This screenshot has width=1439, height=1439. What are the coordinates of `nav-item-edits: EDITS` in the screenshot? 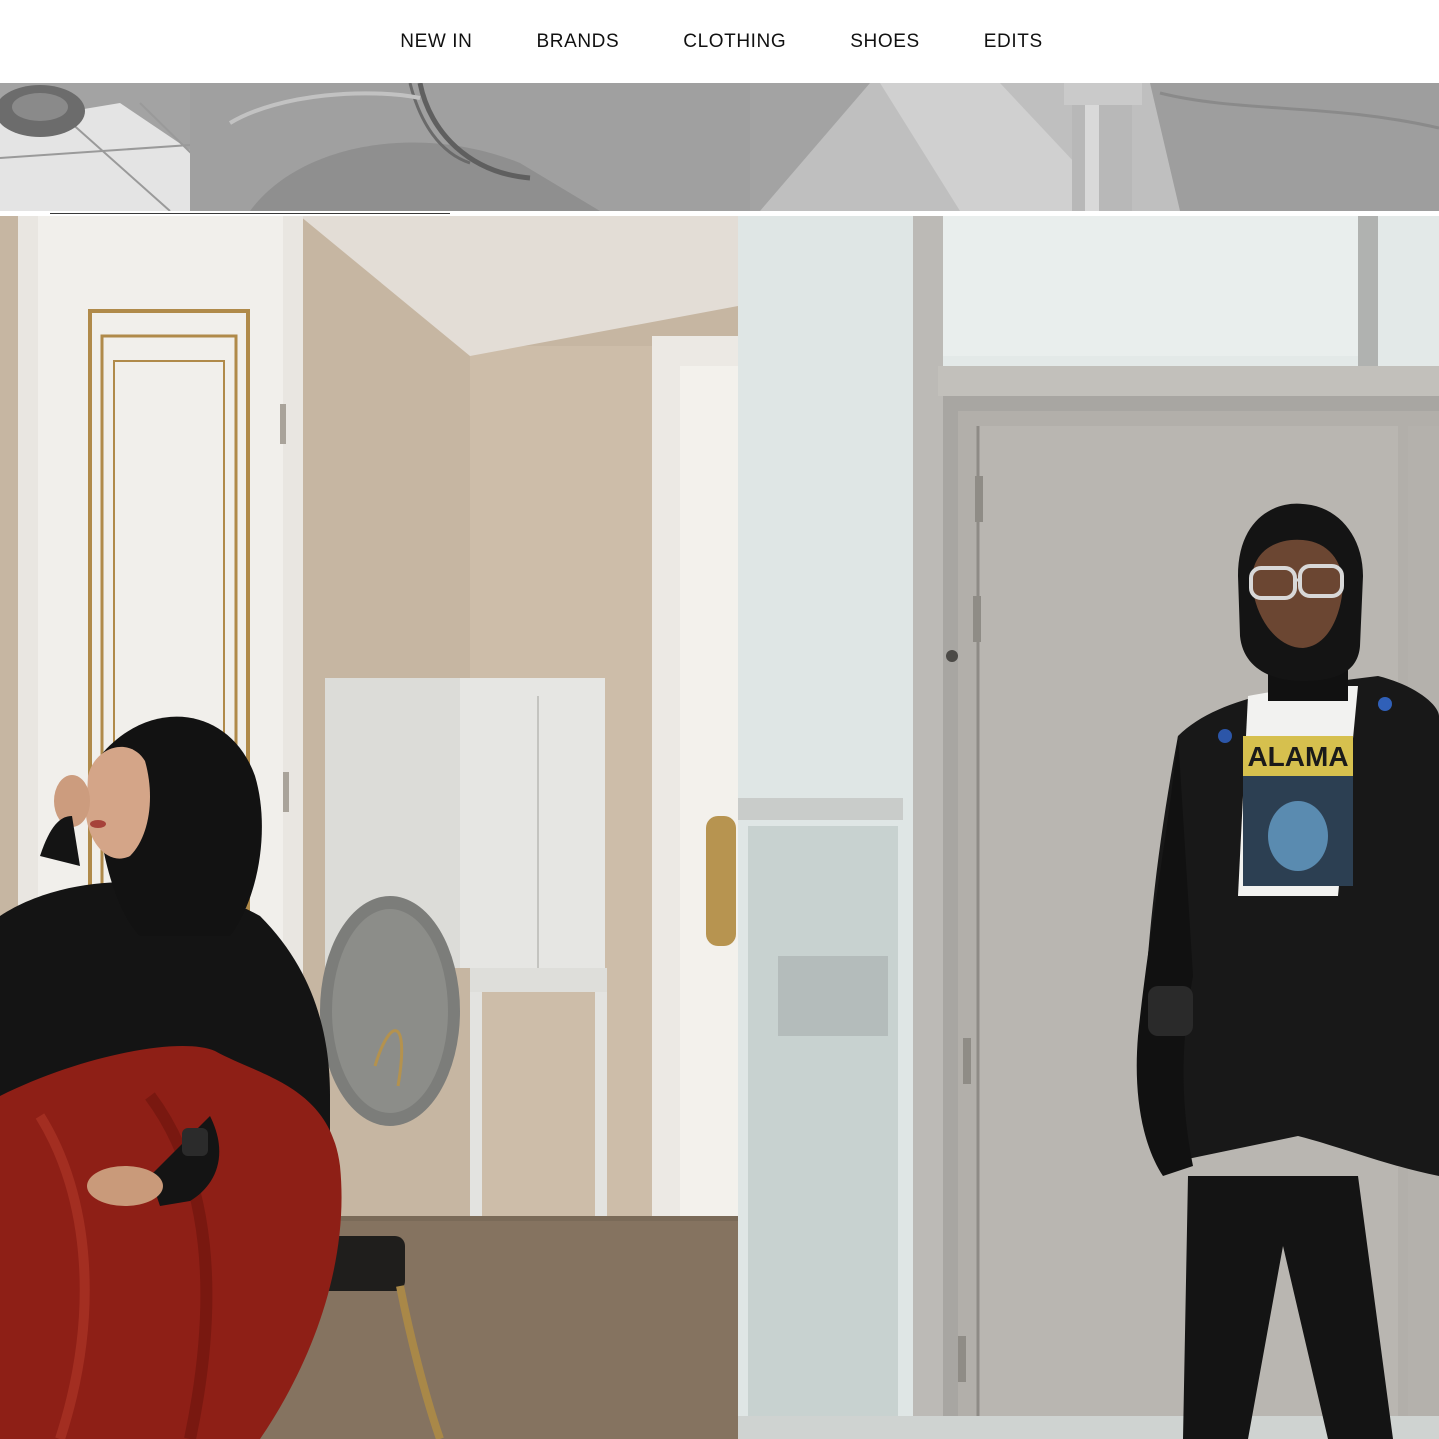 It's located at (1013, 42).